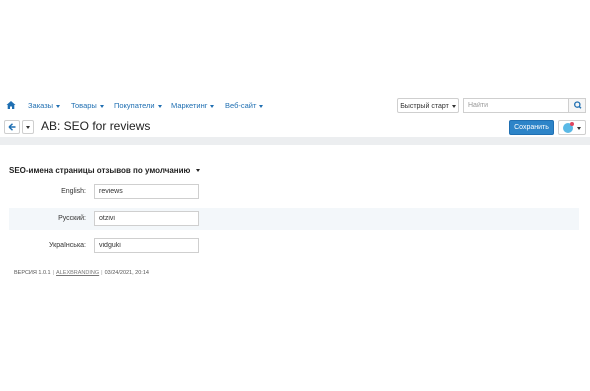 The width and height of the screenshot is (590, 391). Describe the element at coordinates (32, 273) in the screenshot. I see `version-text: ВЕРСИЯ 1.0.1` at that location.